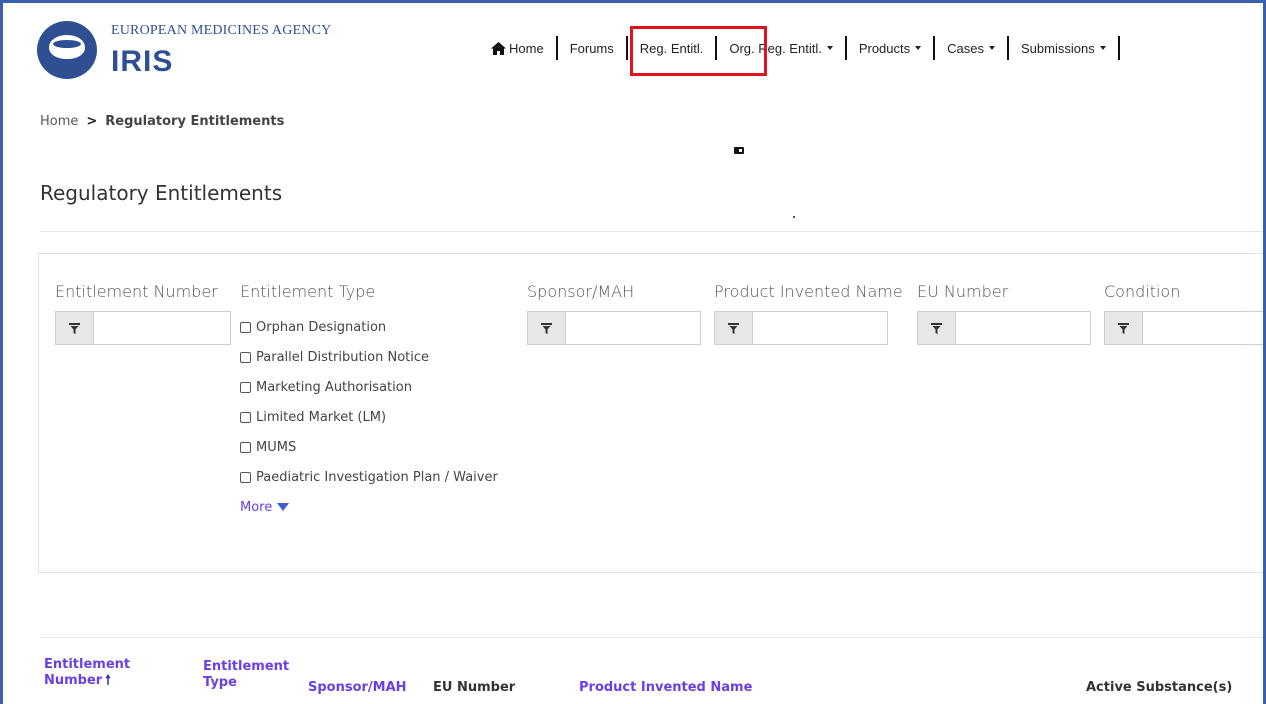 The height and width of the screenshot is (704, 1266). What do you see at coordinates (963, 291) in the screenshot?
I see `filter-label-eu-number: EU Number` at bounding box center [963, 291].